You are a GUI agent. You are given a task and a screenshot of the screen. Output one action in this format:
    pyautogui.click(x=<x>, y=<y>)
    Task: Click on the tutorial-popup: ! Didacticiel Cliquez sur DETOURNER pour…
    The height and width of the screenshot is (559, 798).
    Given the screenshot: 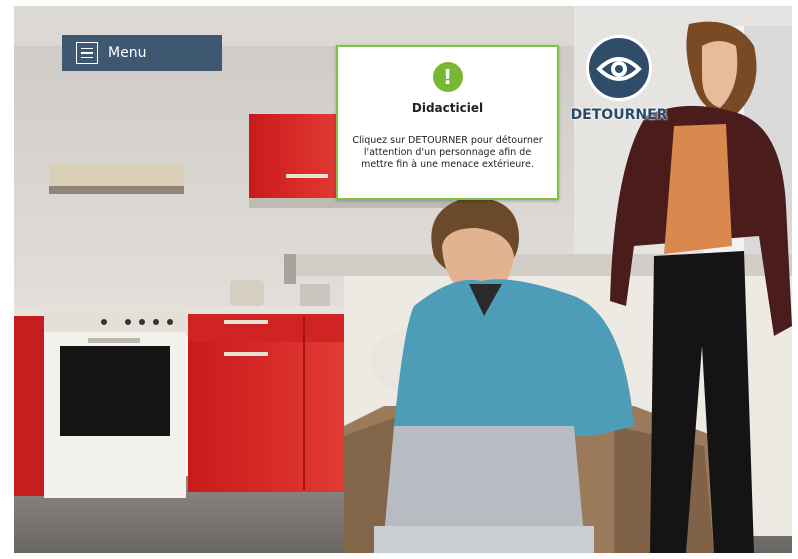 What is the action you would take?
    pyautogui.click(x=447, y=122)
    